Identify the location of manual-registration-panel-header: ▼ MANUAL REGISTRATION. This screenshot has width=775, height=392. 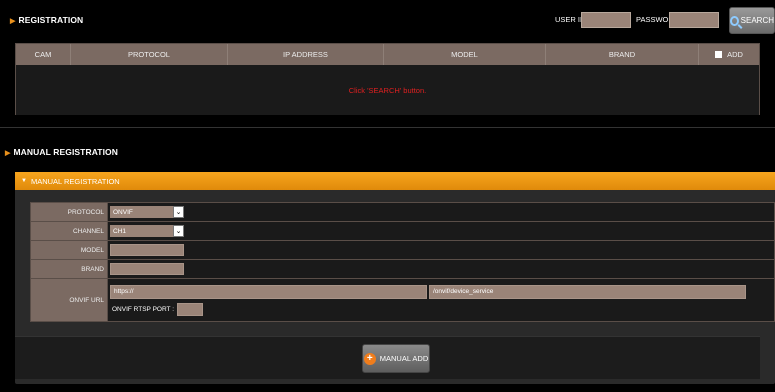
(395, 181).